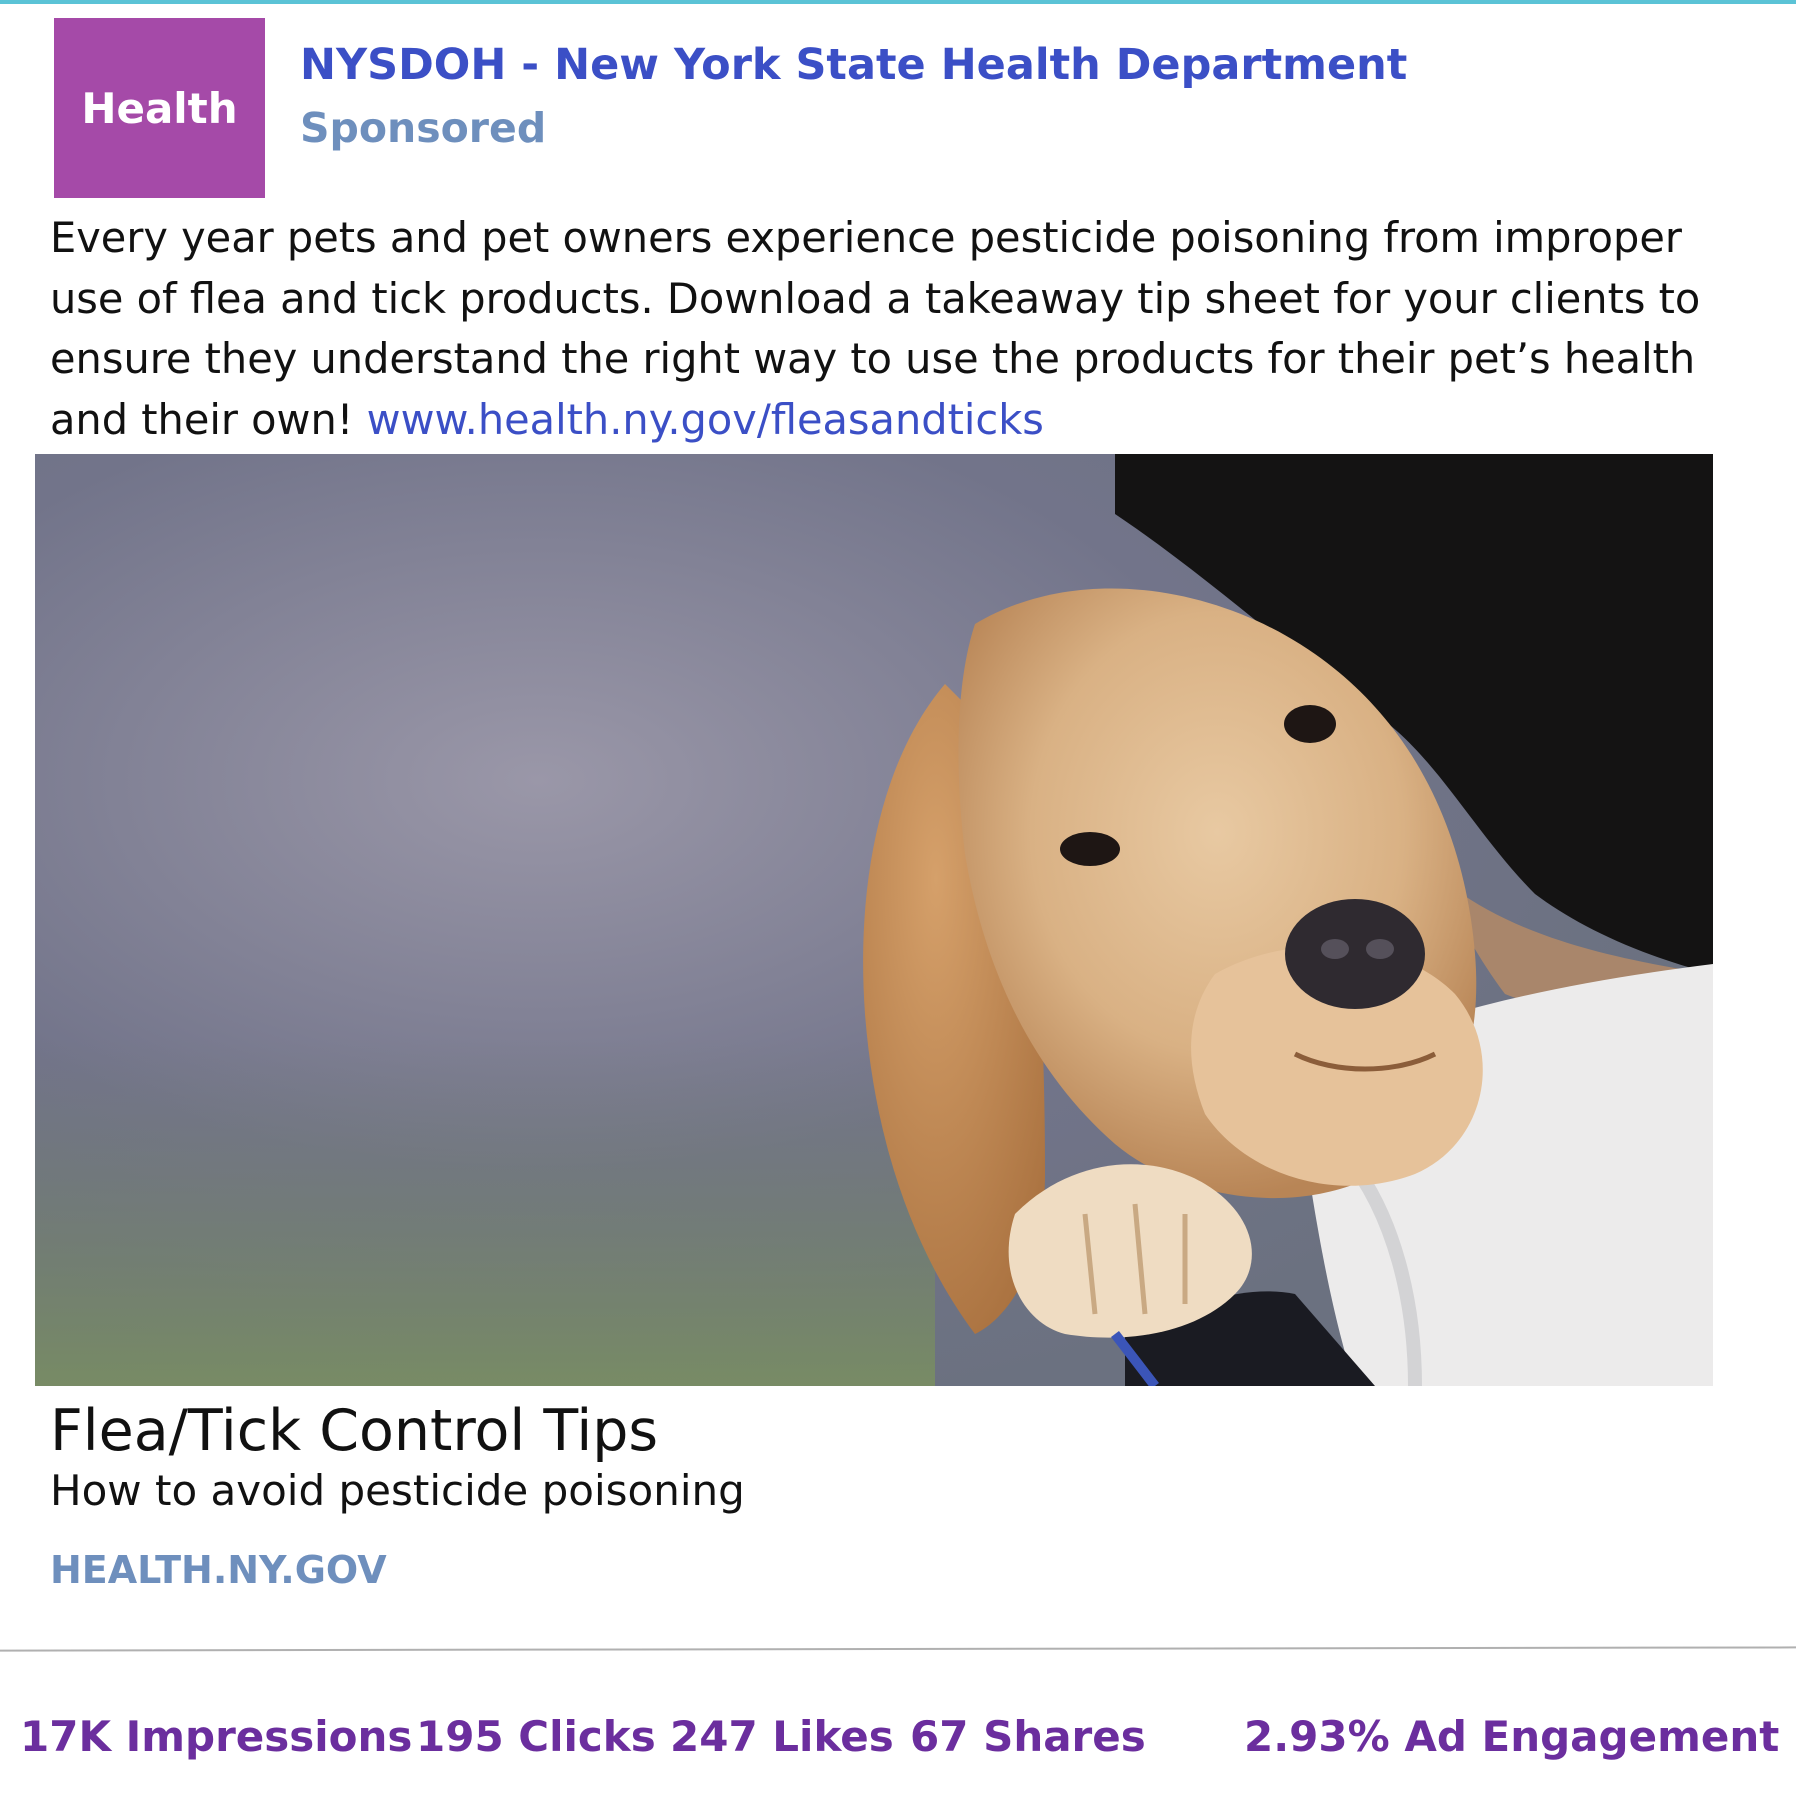  I want to click on stat-clicks: 195 Clicks, so click(536, 1736).